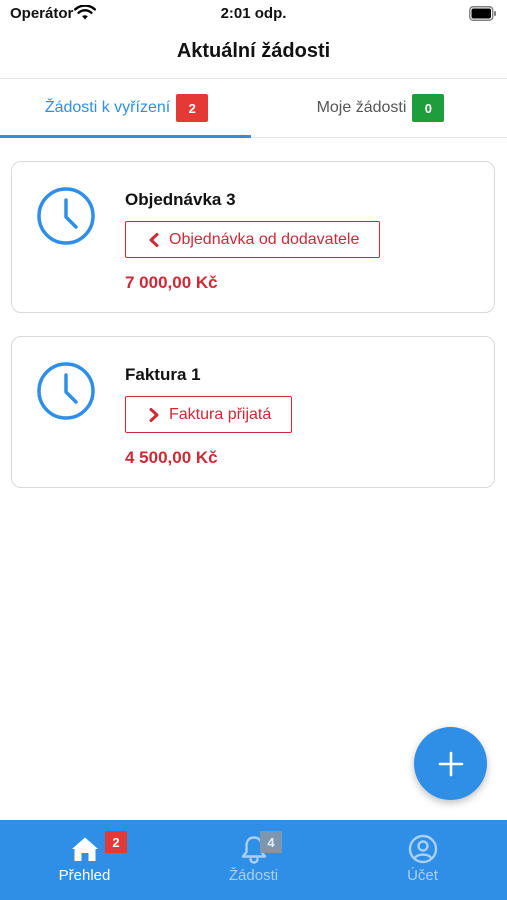  I want to click on plus-icon, so click(450, 763).